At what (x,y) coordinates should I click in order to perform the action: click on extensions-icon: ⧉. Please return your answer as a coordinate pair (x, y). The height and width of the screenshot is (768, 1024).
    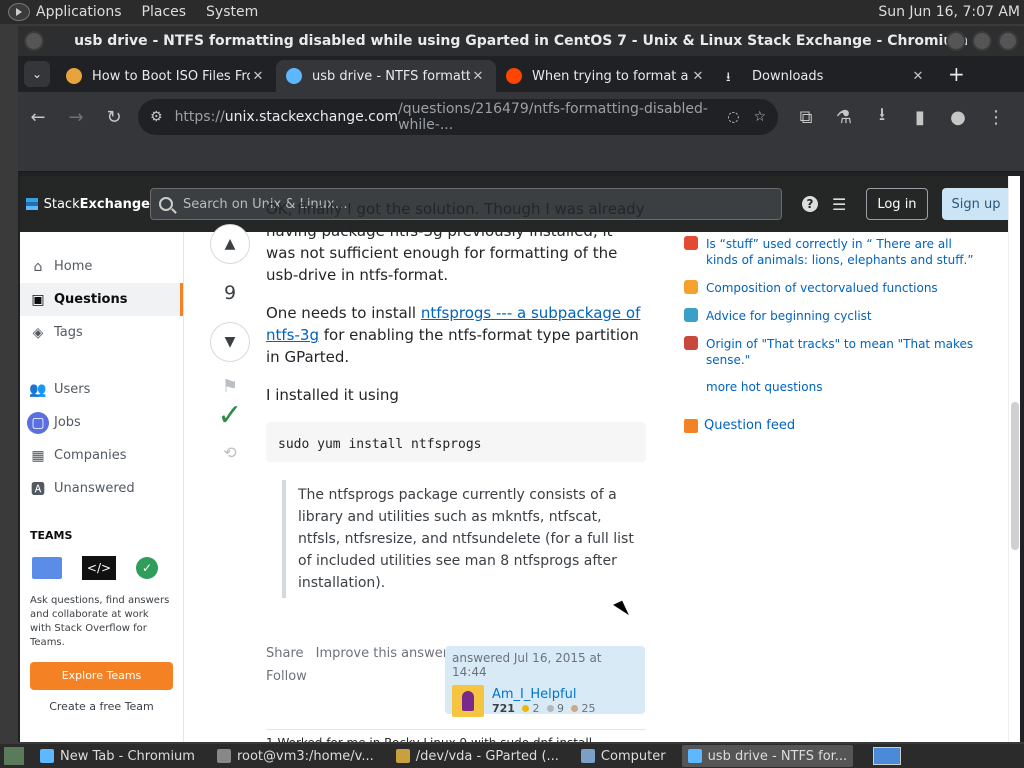
    Looking at the image, I should click on (806, 117).